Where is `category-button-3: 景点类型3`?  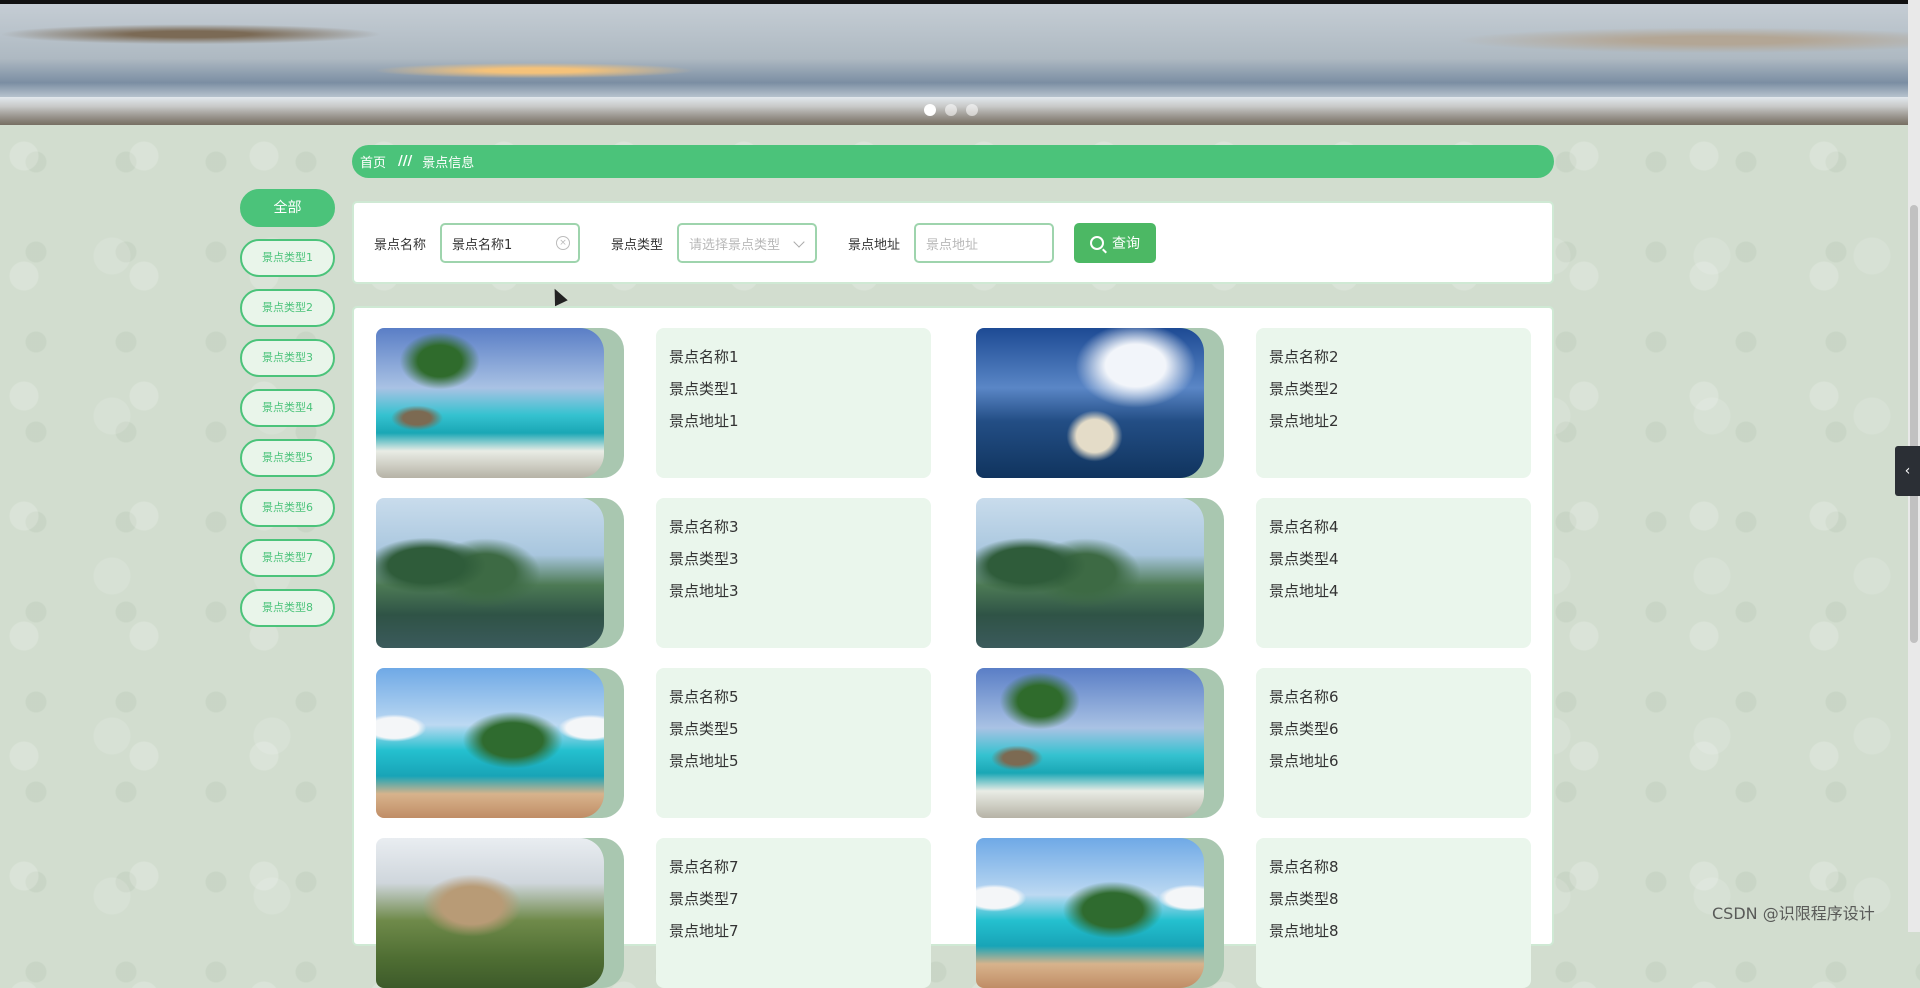 category-button-3: 景点类型3 is located at coordinates (287, 358).